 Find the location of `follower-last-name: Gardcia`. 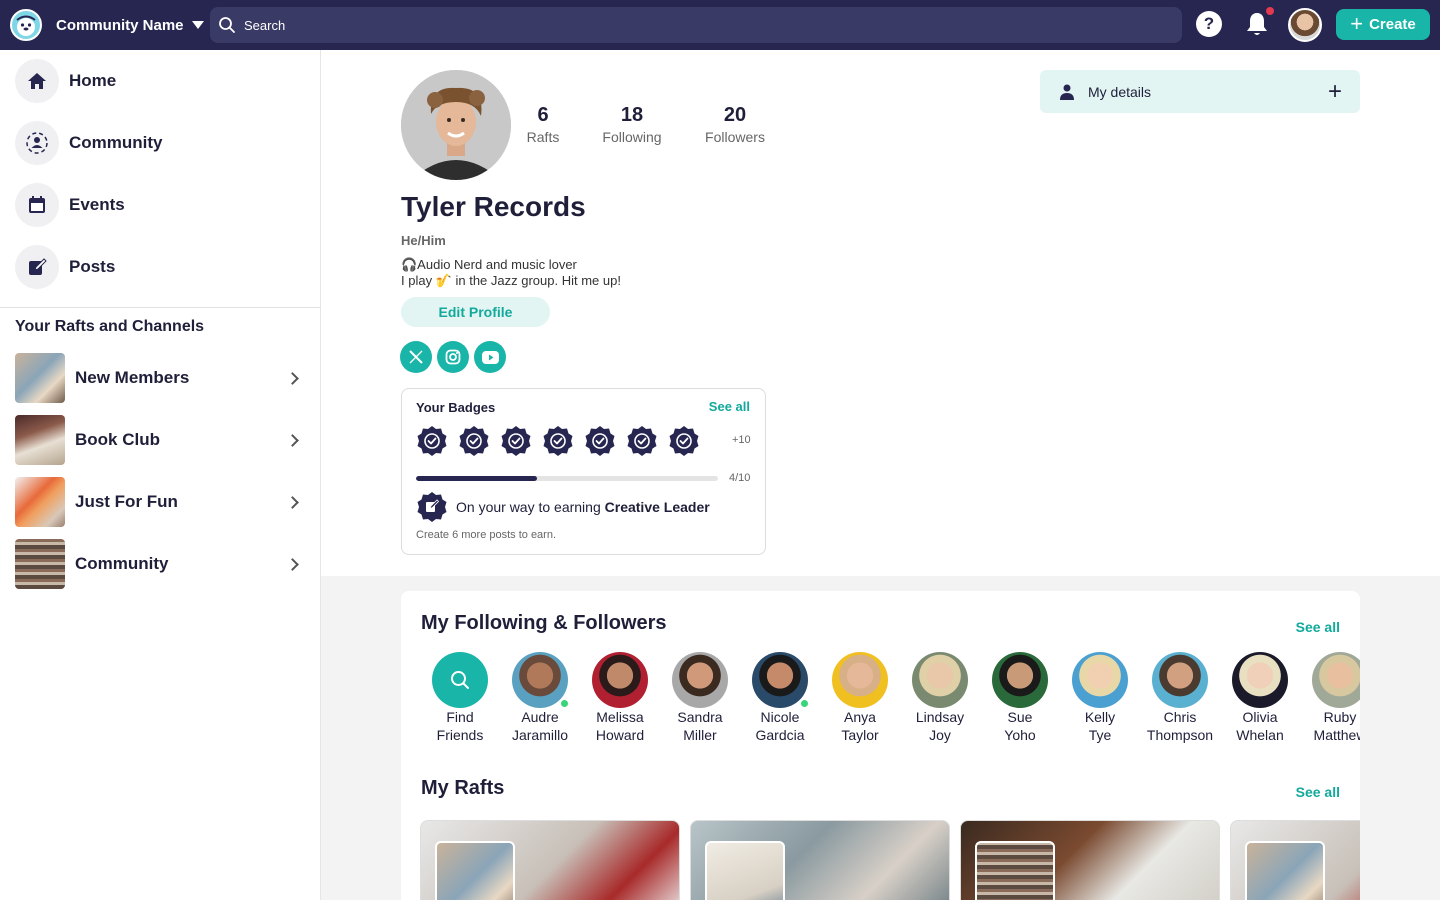

follower-last-name: Gardcia is located at coordinates (780, 735).